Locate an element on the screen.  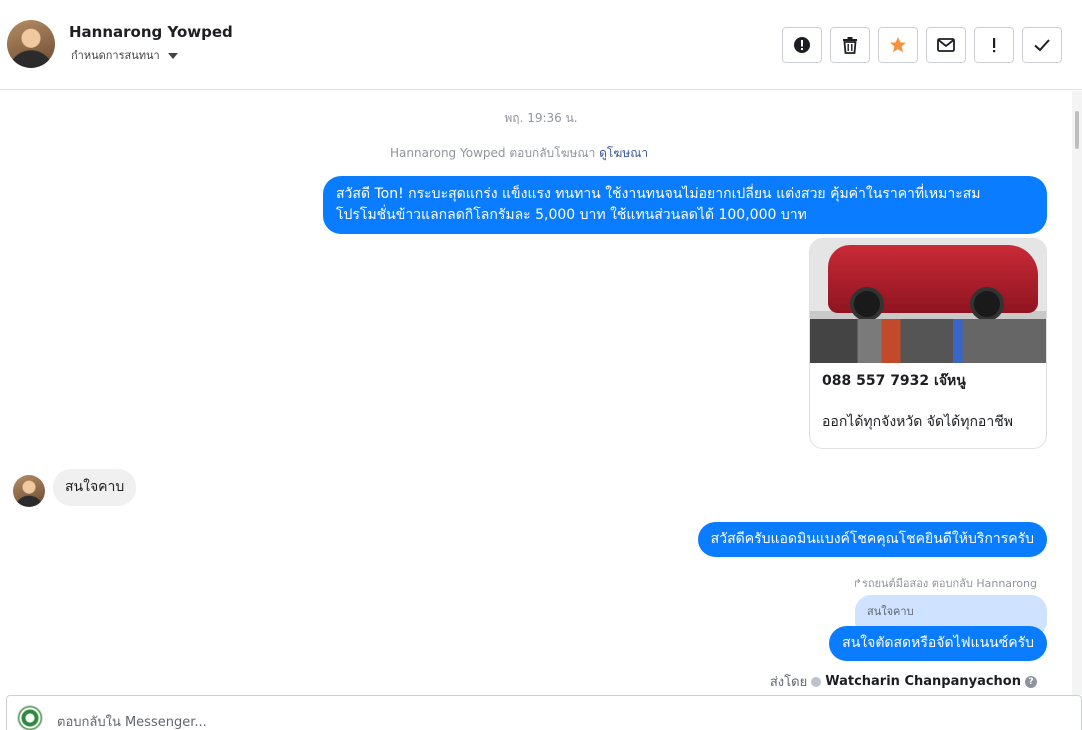
scrollbar-thumb is located at coordinates (1077, 130).